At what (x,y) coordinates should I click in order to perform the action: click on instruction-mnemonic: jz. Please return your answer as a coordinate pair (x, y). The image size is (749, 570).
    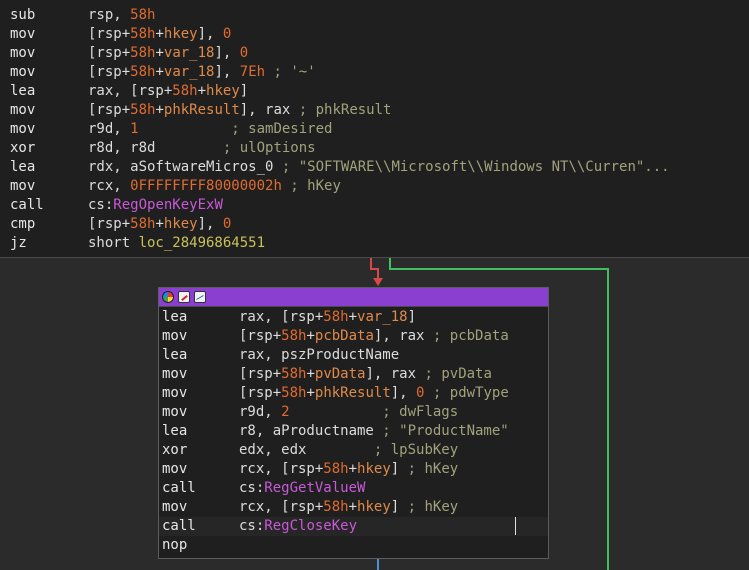
    Looking at the image, I should click on (18, 243).